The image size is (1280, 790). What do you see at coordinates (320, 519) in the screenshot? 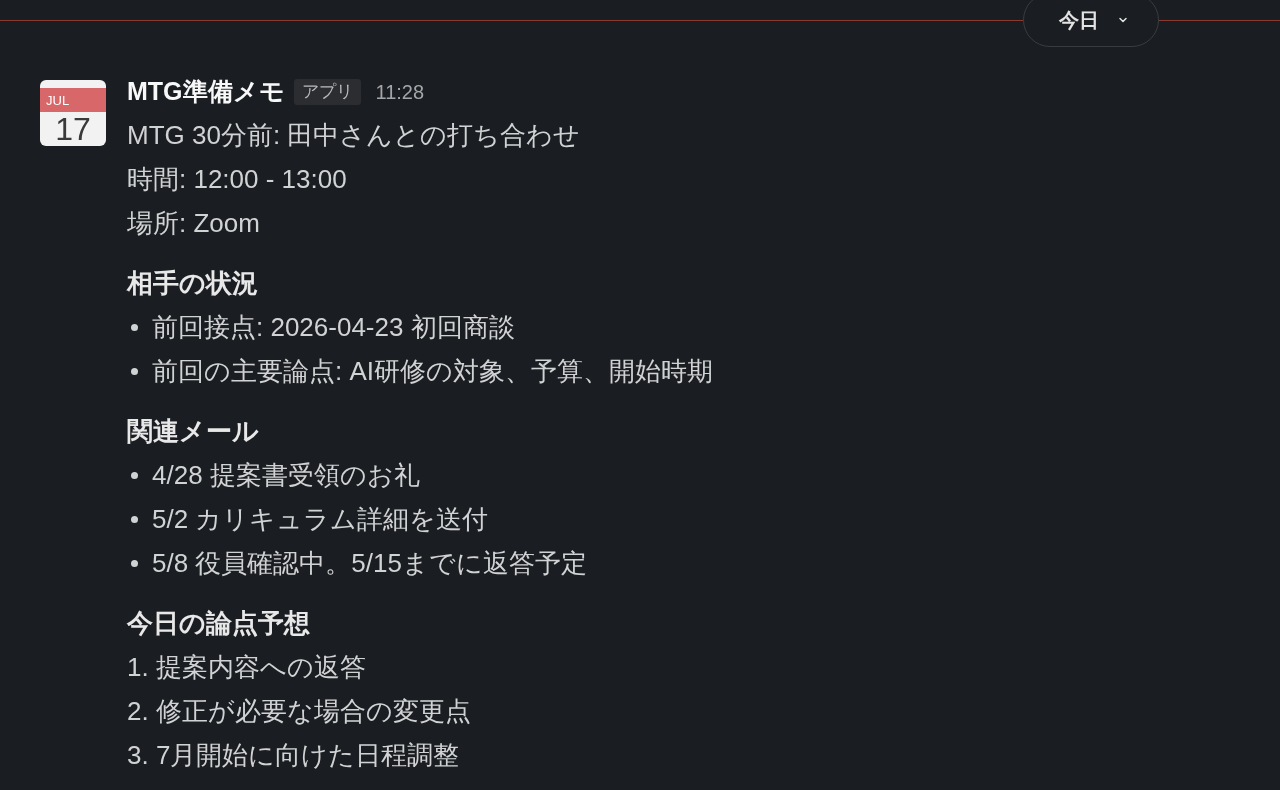
I see `list-item-text: 5/2 カリキュラム詳細を送付` at bounding box center [320, 519].